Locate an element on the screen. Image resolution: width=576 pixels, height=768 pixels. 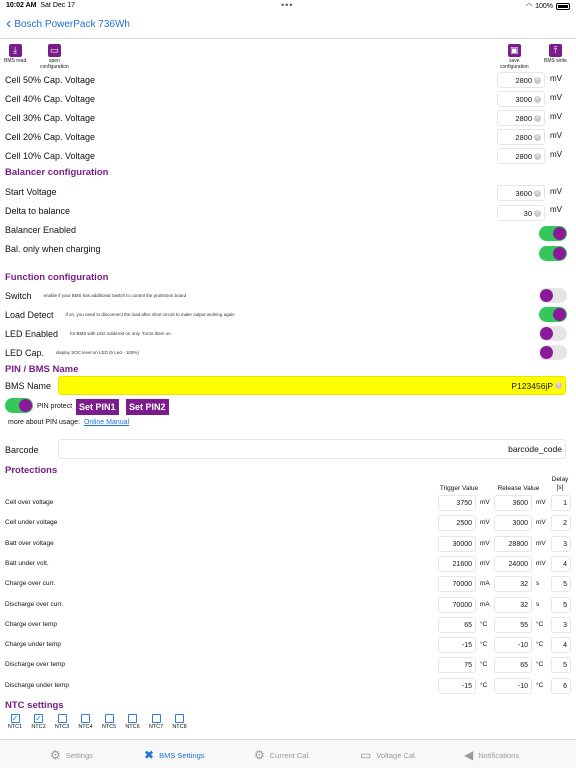
ntc-checkbox-8: NTC8 is located at coordinates (180, 722).